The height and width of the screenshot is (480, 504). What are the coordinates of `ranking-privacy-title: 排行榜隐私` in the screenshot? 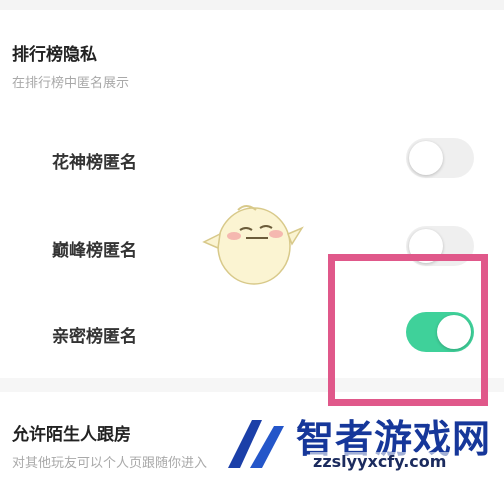 It's located at (54, 55).